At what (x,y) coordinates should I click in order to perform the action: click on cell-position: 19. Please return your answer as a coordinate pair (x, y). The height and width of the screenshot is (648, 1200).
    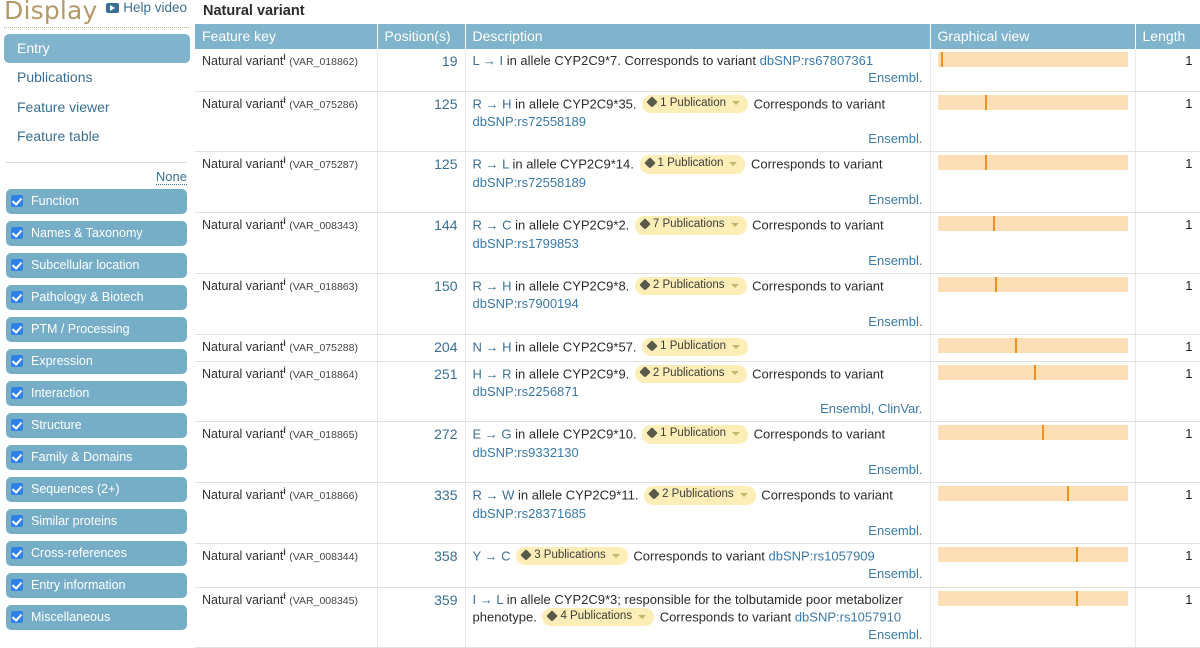
    Looking at the image, I should click on (421, 70).